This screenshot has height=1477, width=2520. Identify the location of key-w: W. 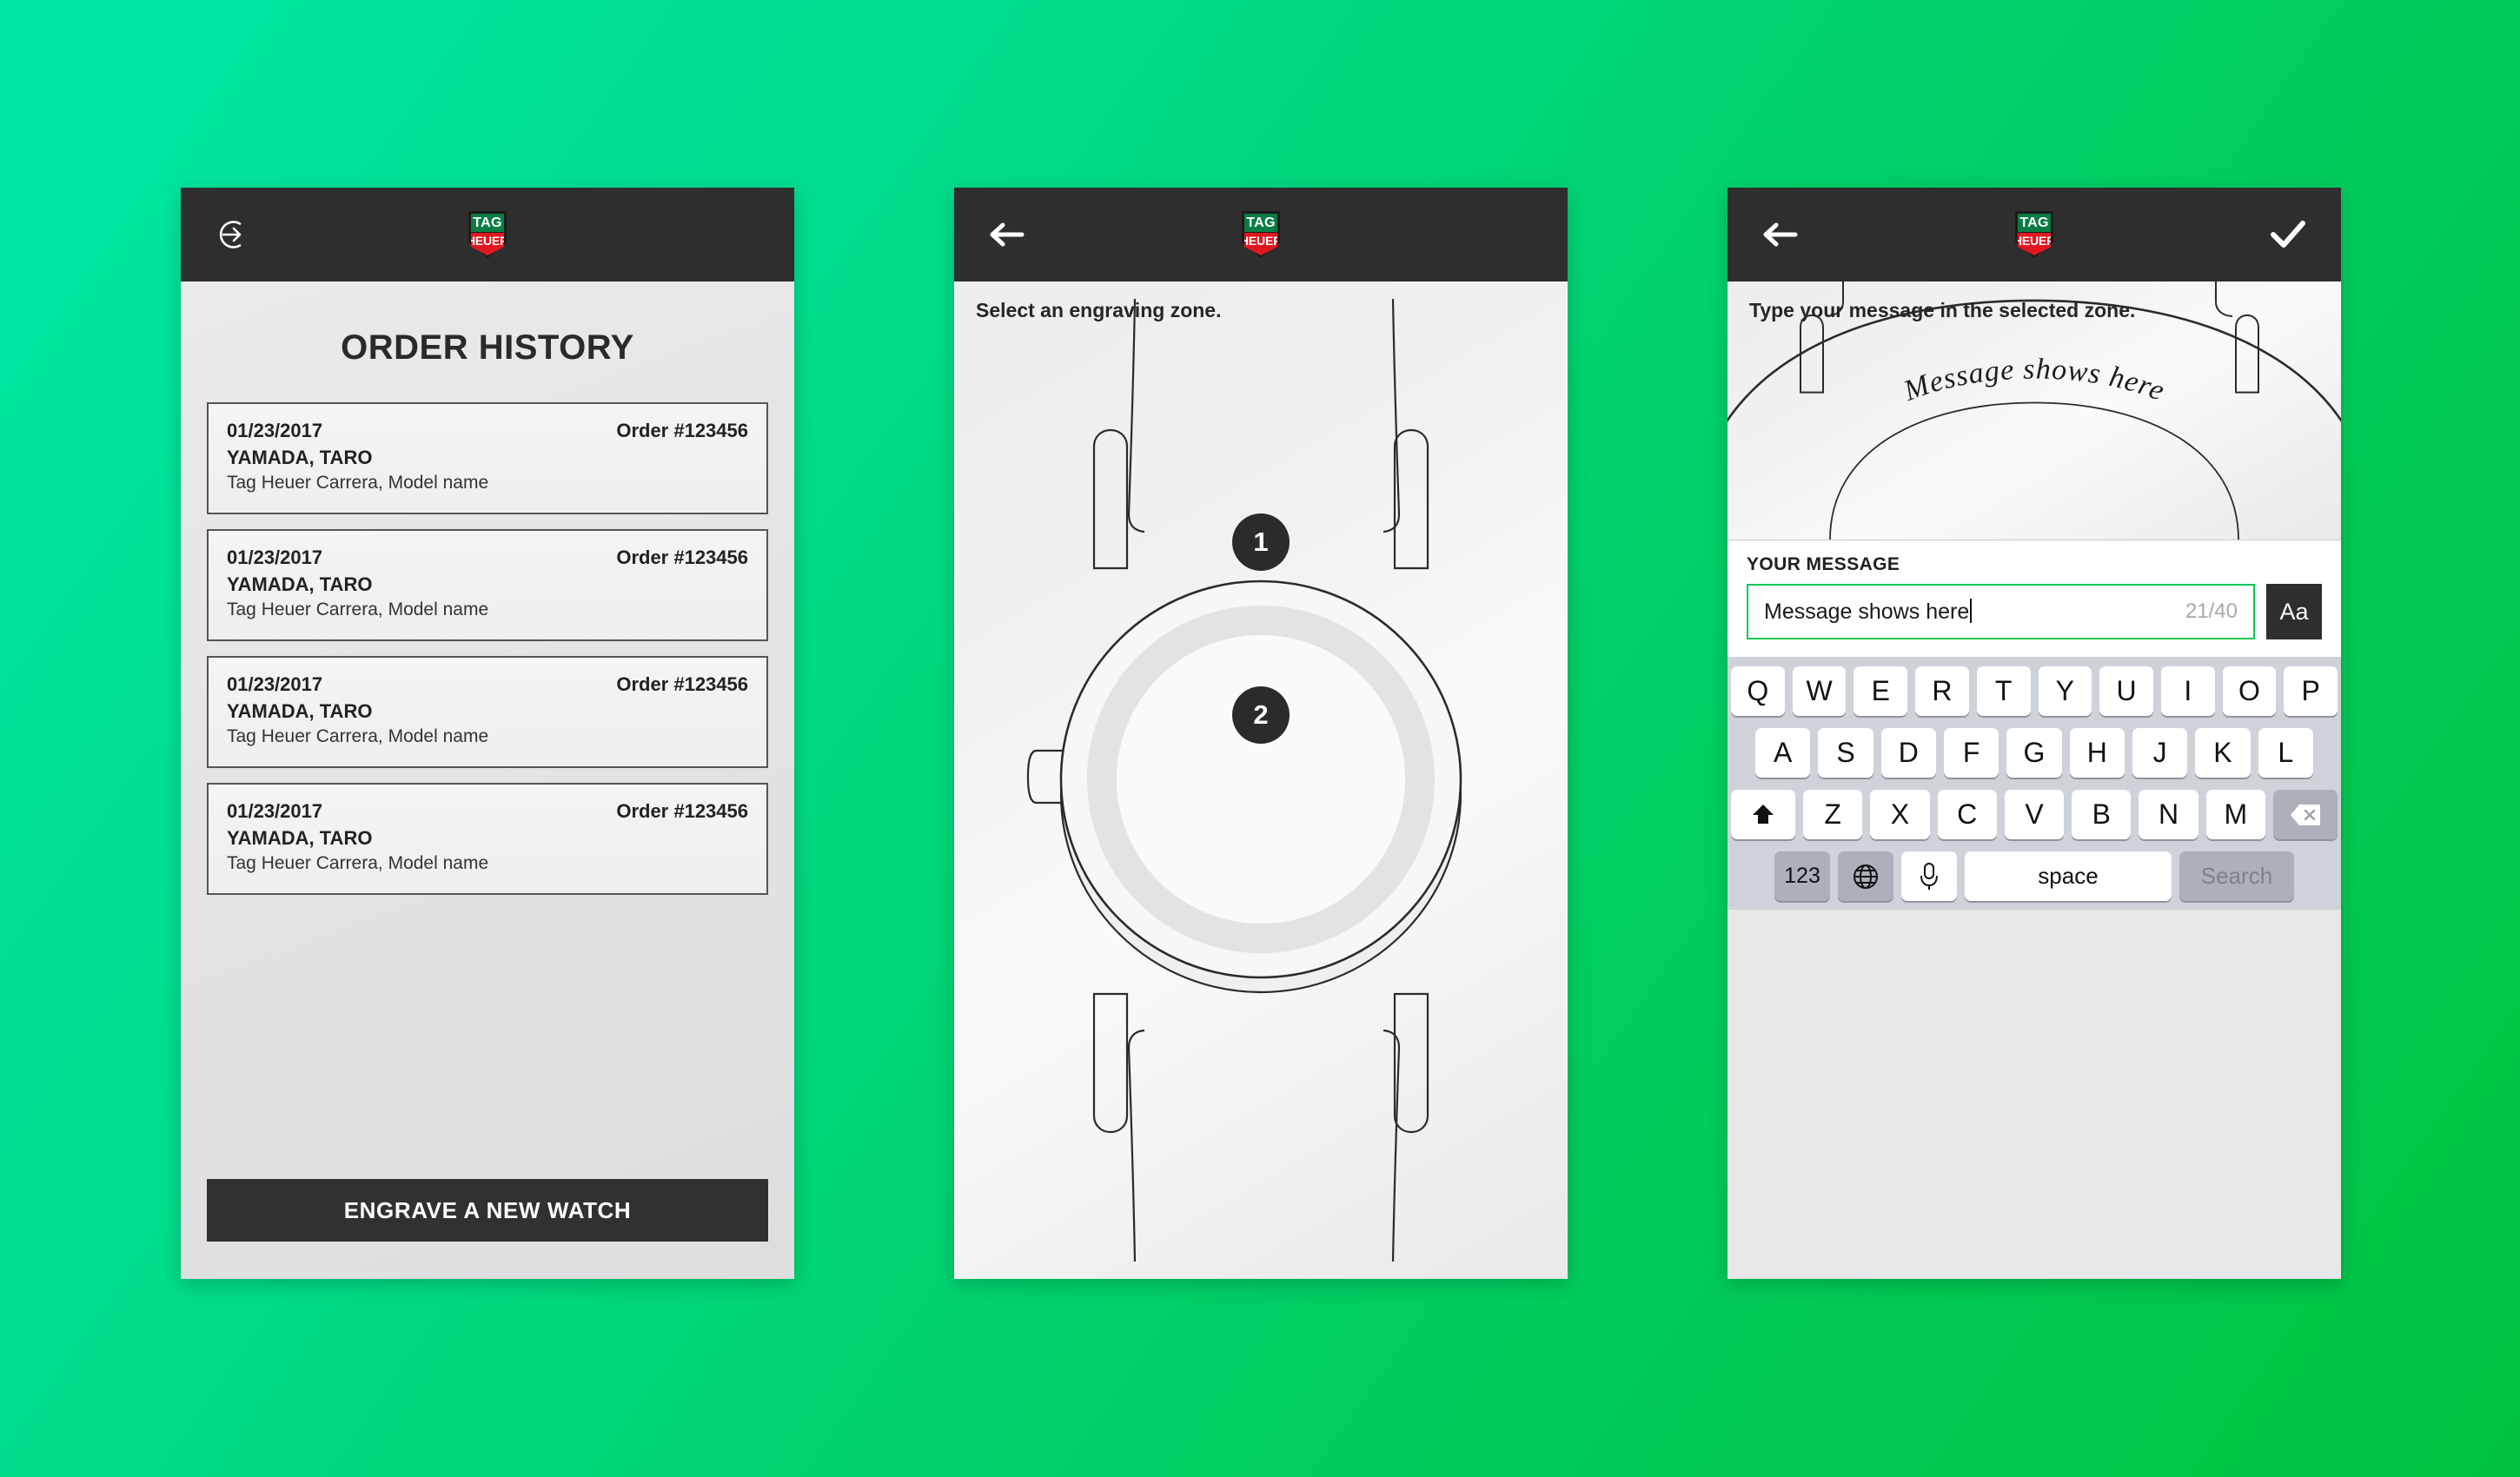
(1819, 691).